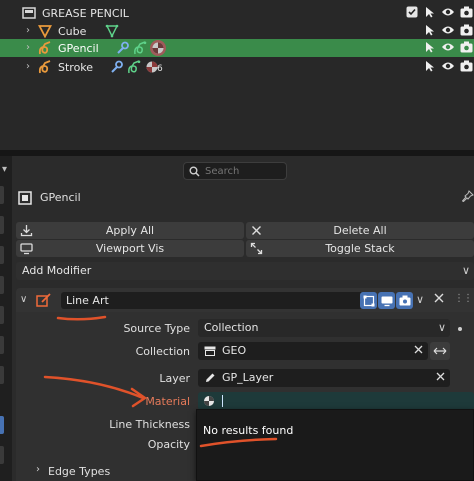 The width and height of the screenshot is (474, 481). What do you see at coordinates (25, 199) in the screenshot?
I see `gpencil-object-data-icon` at bounding box center [25, 199].